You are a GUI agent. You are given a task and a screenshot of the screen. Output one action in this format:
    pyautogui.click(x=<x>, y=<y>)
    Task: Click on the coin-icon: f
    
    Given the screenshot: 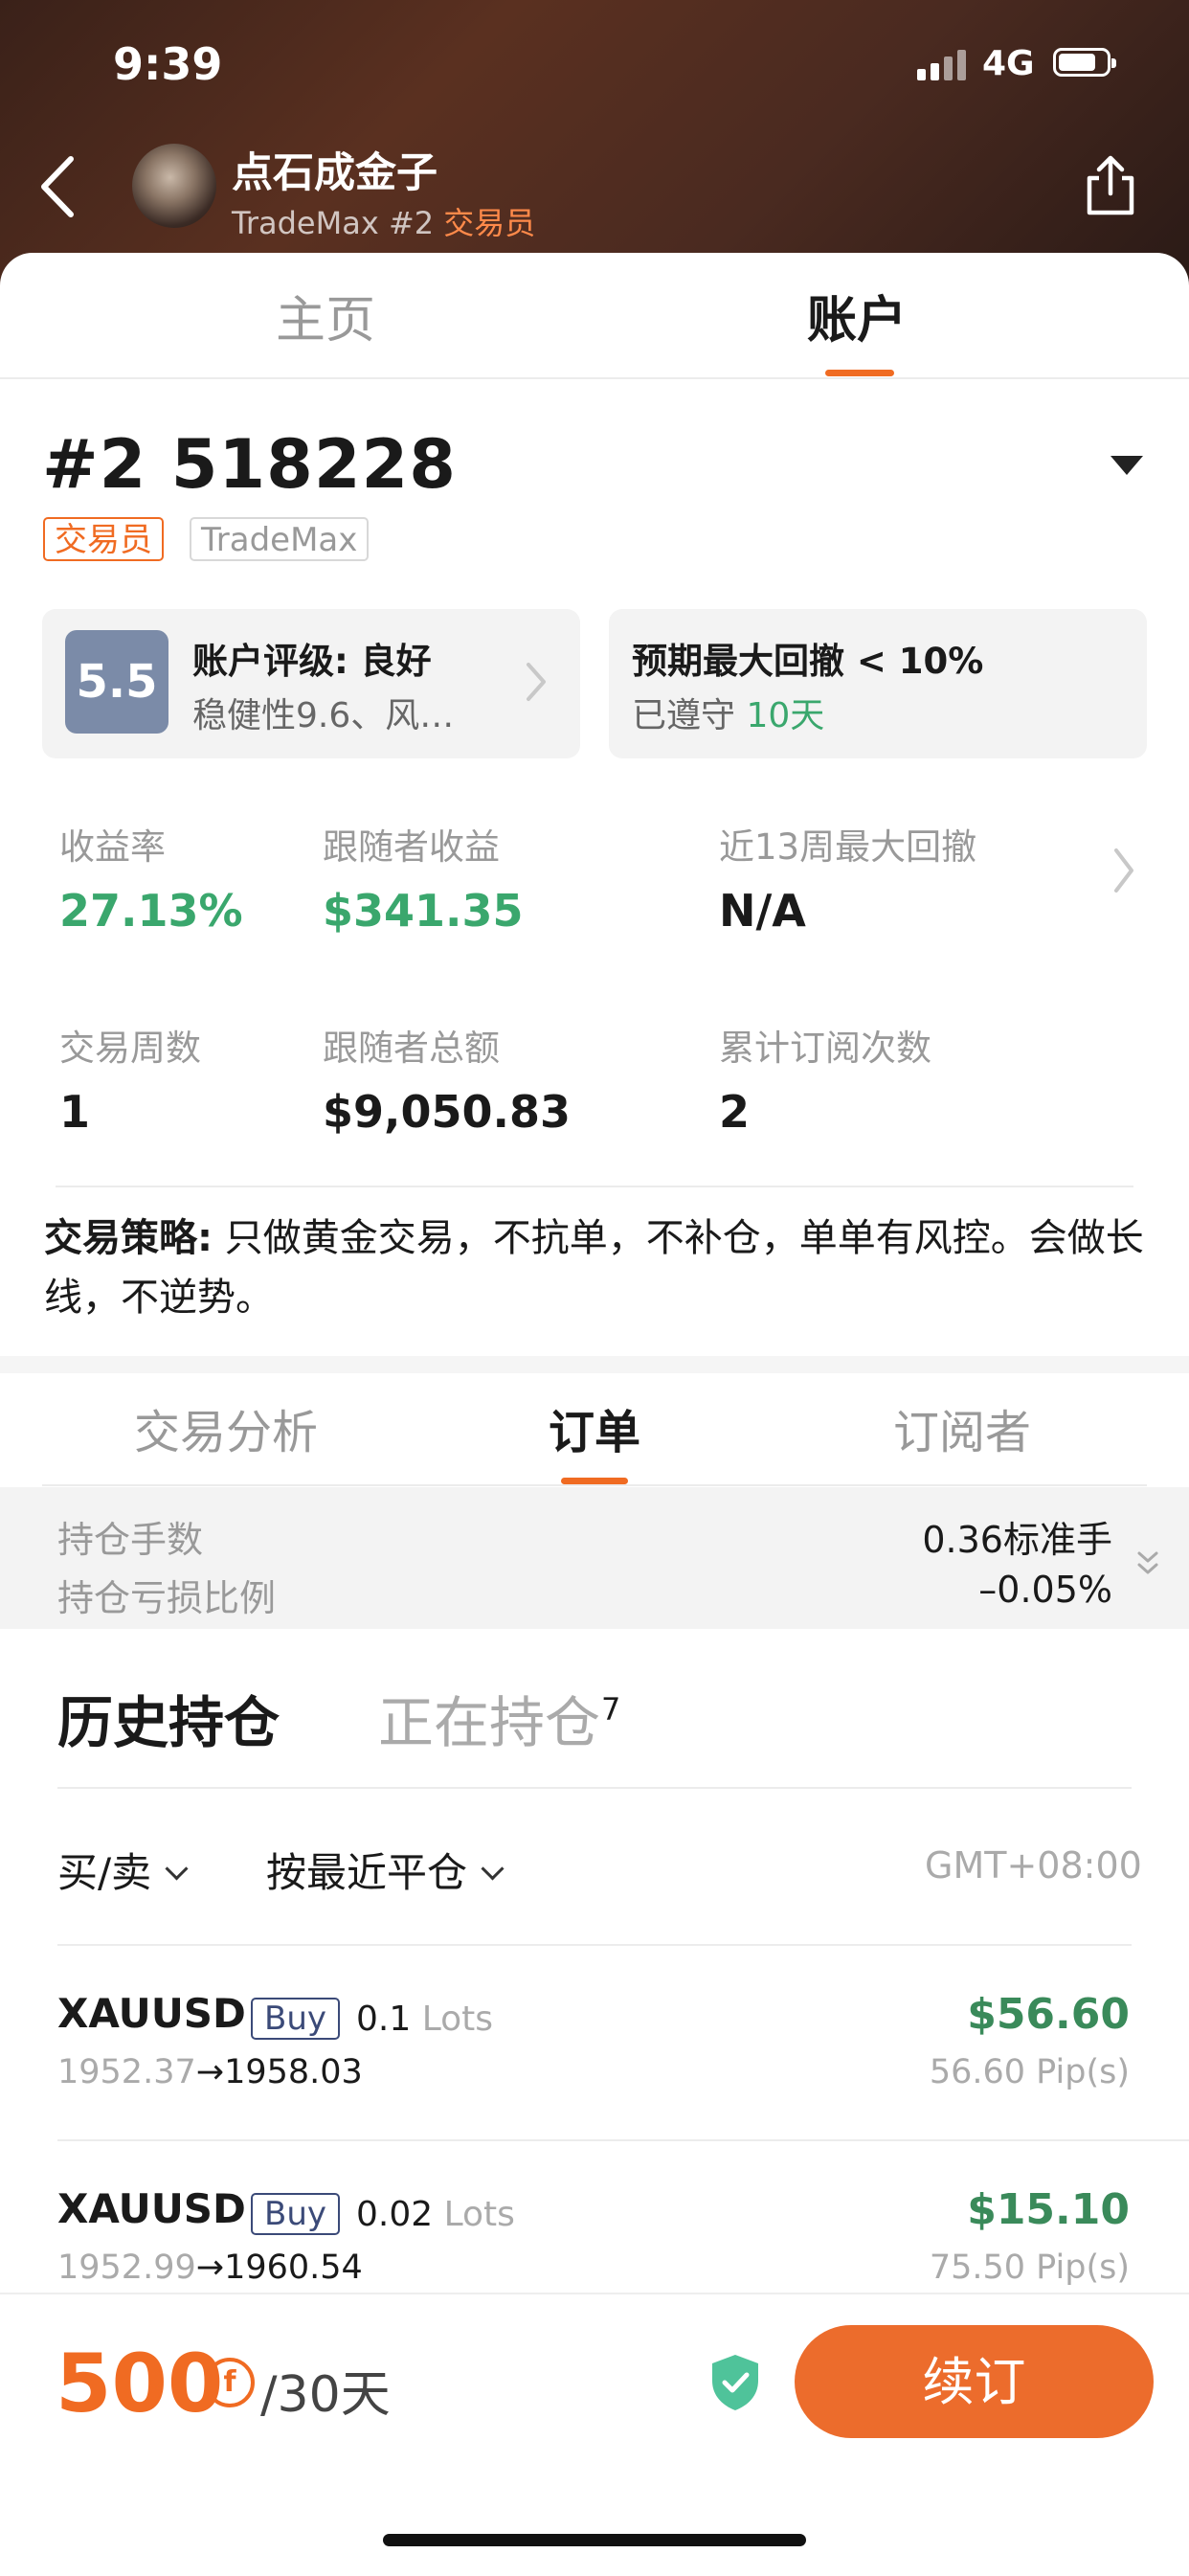 What is the action you would take?
    pyautogui.click(x=230, y=2382)
    